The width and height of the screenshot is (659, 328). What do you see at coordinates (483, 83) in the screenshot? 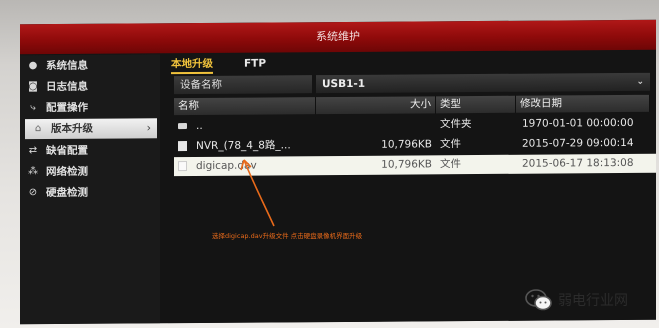
I see `device-select: USB1-1 ⌄` at bounding box center [483, 83].